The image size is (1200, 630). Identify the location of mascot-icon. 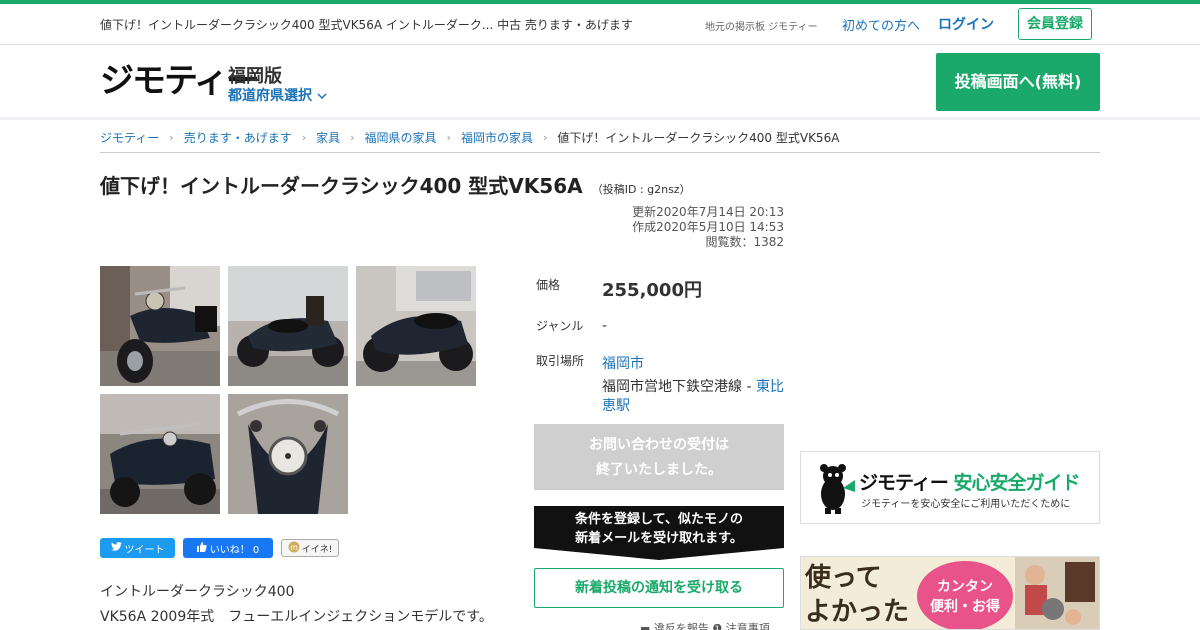
(835, 490).